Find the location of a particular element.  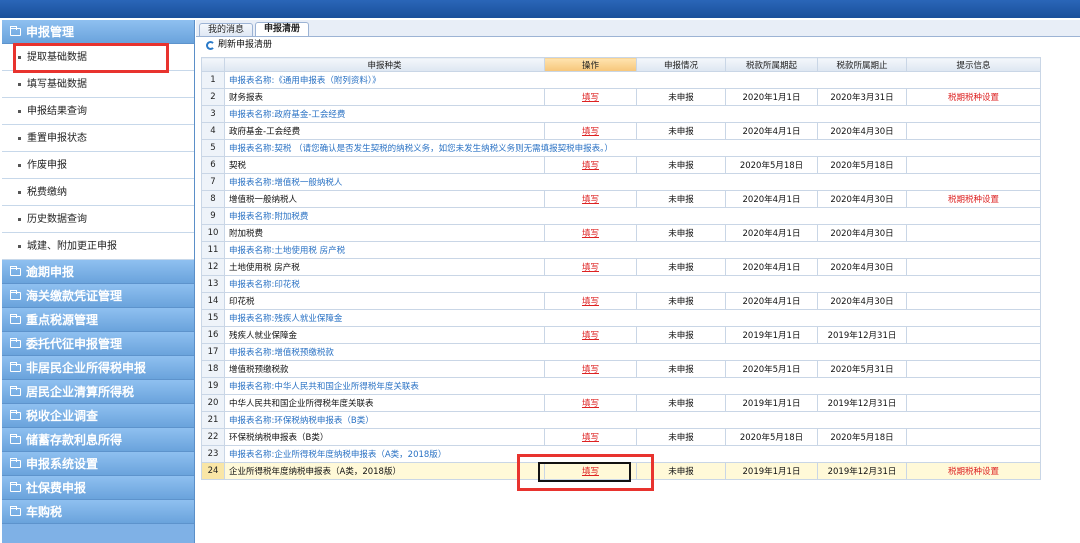

sidebar-section: 税收企业调查 is located at coordinates (98, 416).